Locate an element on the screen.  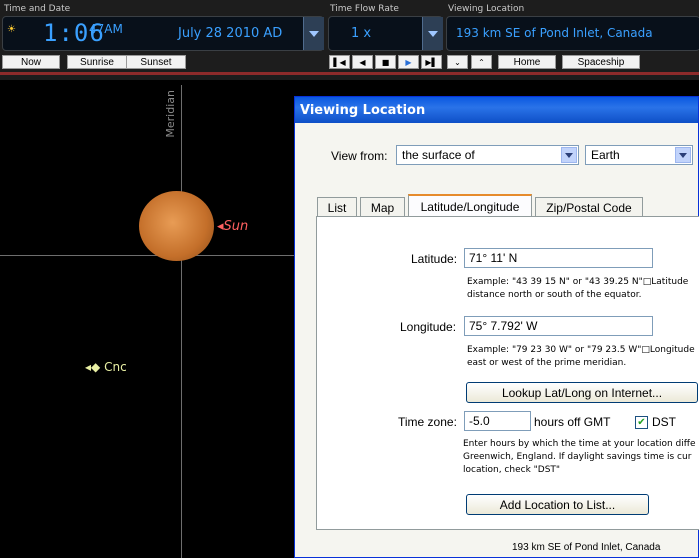
longitude-help-line-2: east or west of the prime meridian. is located at coordinates (547, 363).